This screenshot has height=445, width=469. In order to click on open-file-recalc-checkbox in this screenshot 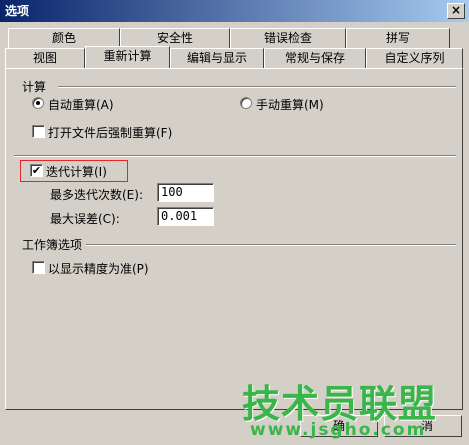, I will do `click(38, 131)`.